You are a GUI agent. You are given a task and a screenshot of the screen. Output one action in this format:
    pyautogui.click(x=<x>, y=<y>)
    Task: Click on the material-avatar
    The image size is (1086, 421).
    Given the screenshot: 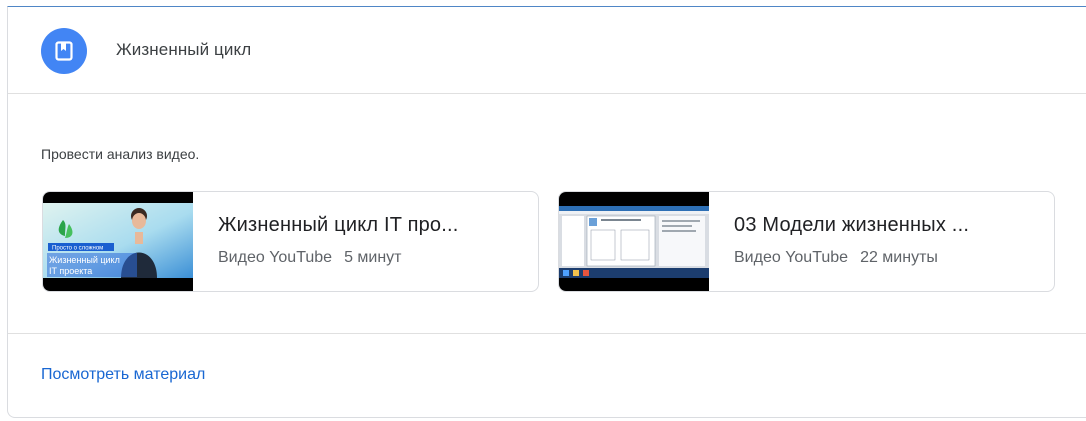 What is the action you would take?
    pyautogui.click(x=64, y=51)
    